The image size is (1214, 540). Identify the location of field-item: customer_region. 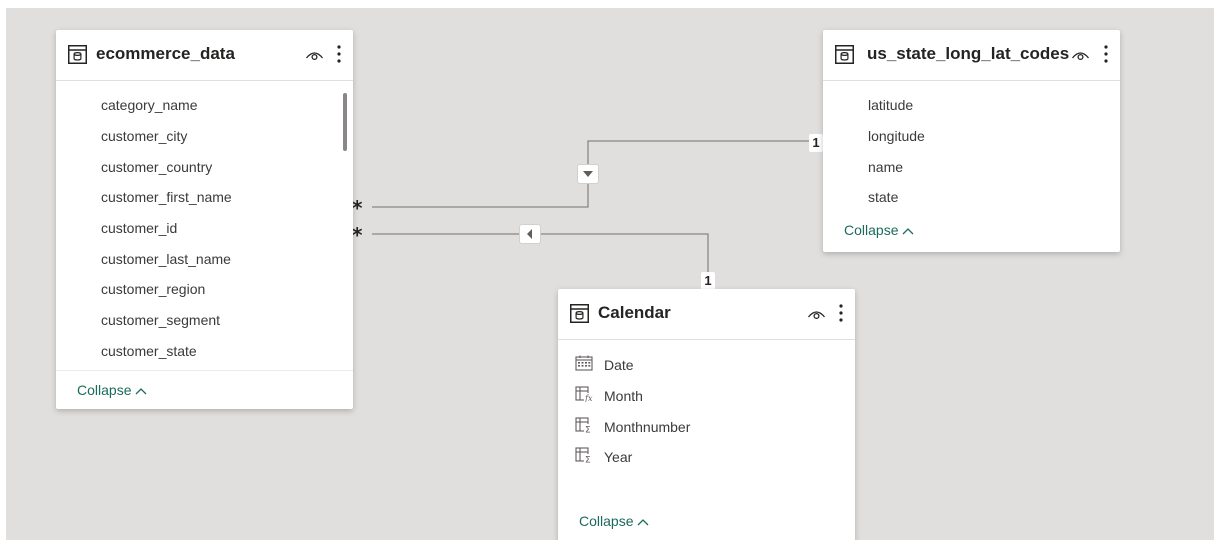
(153, 289).